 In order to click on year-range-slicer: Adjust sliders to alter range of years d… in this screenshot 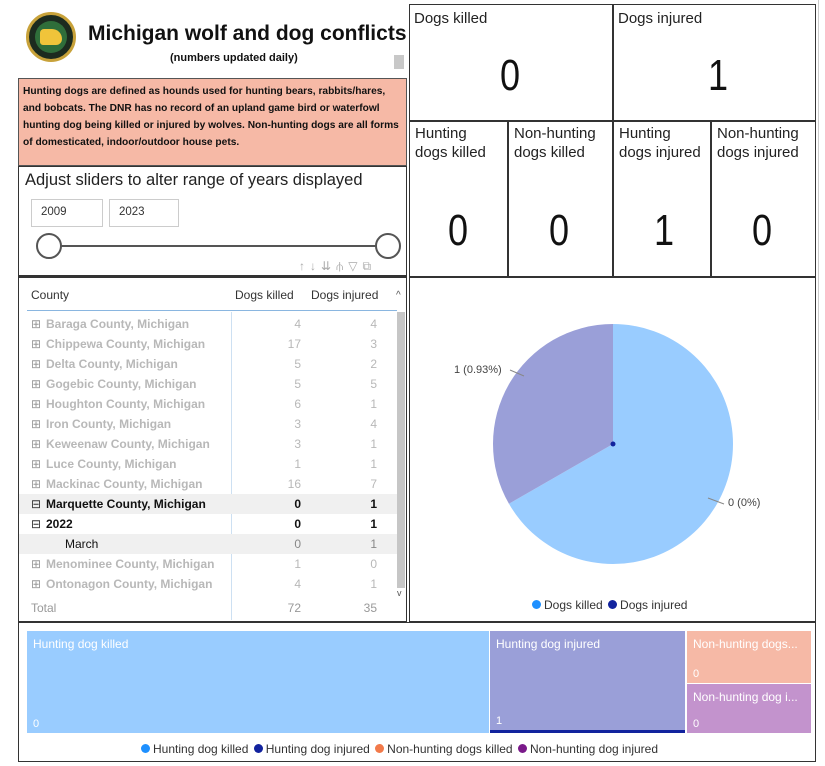, I will do `click(212, 221)`.